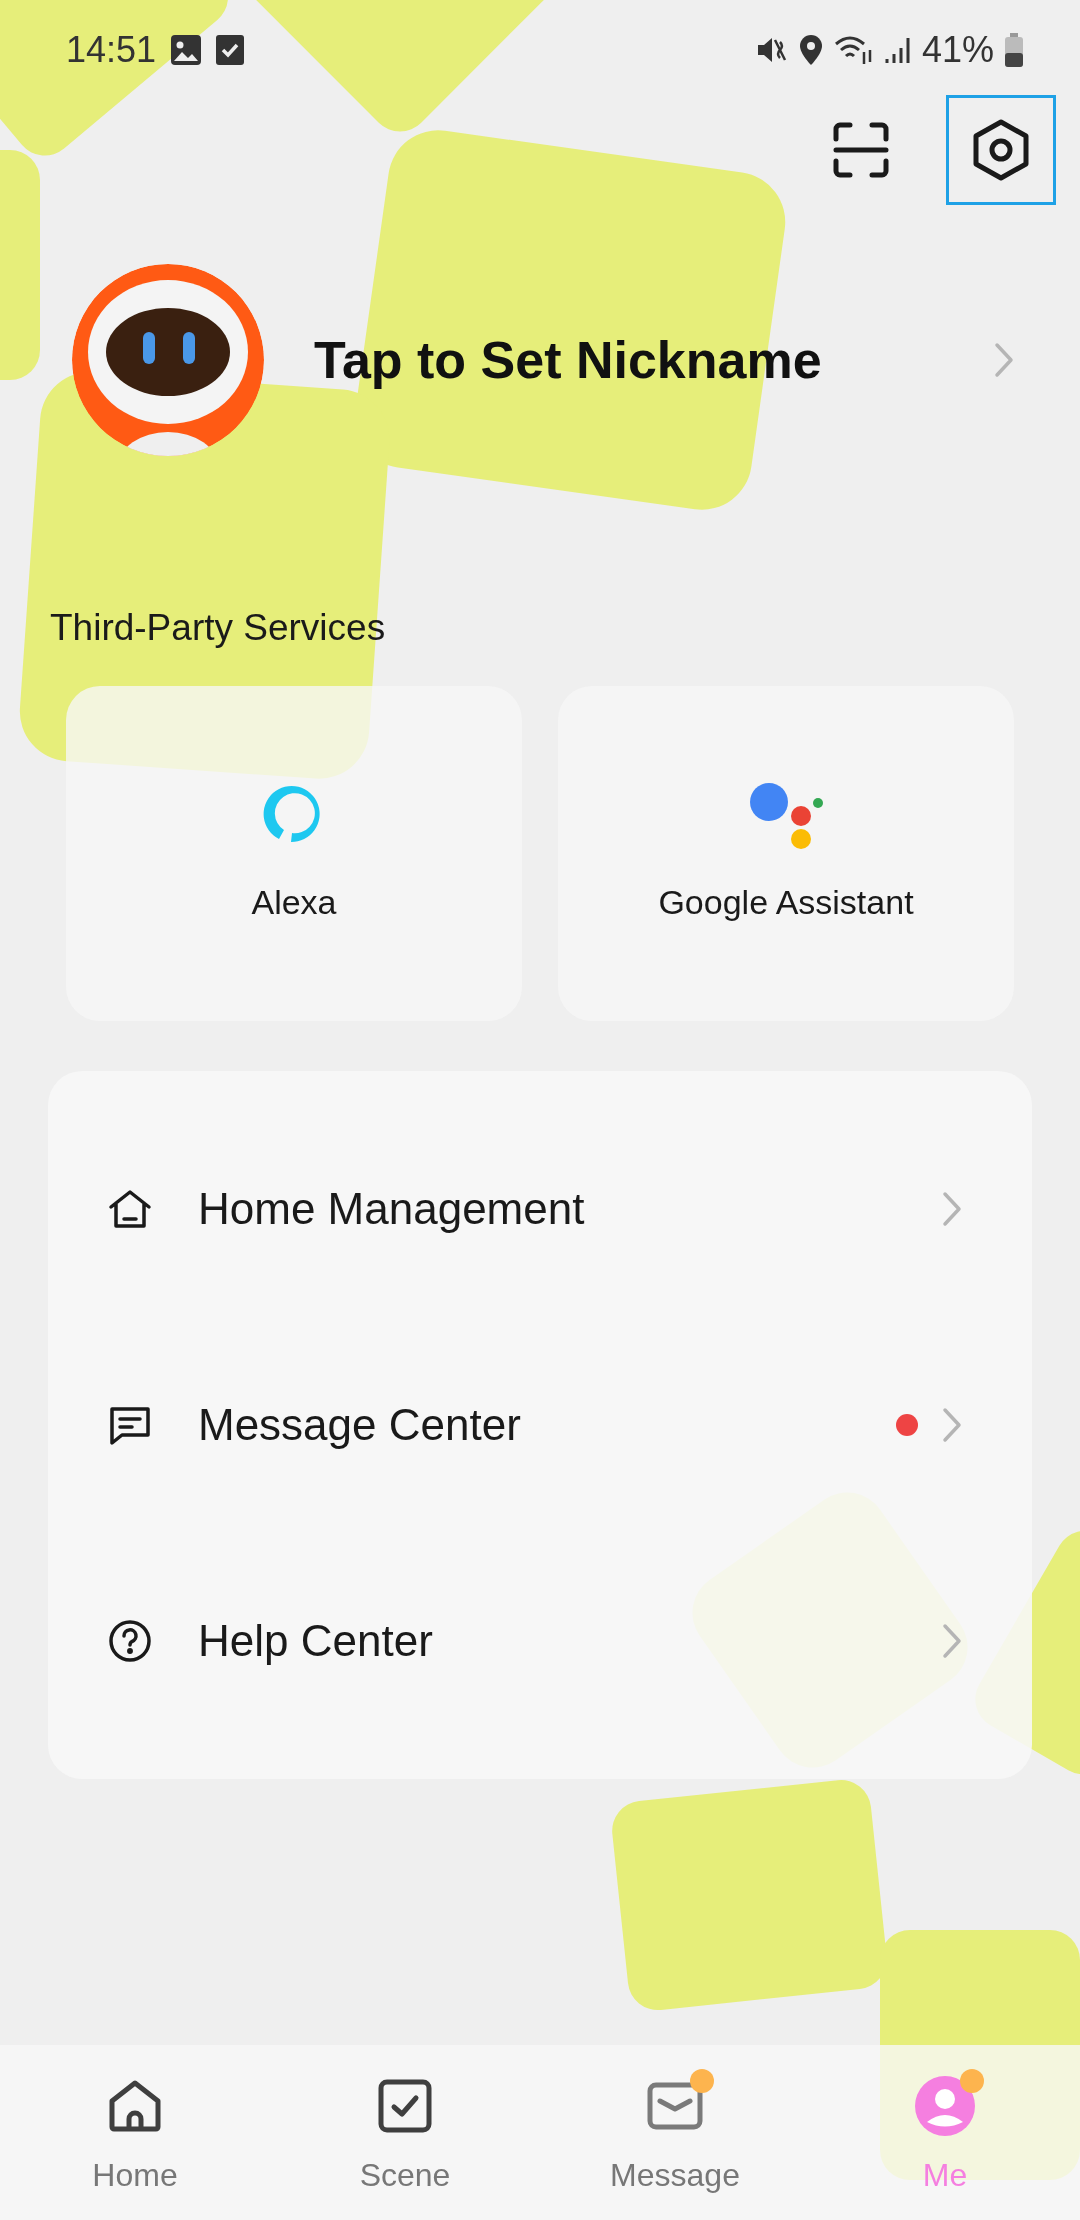  Describe the element at coordinates (294, 853) in the screenshot. I see `service-card: Alexa` at that location.